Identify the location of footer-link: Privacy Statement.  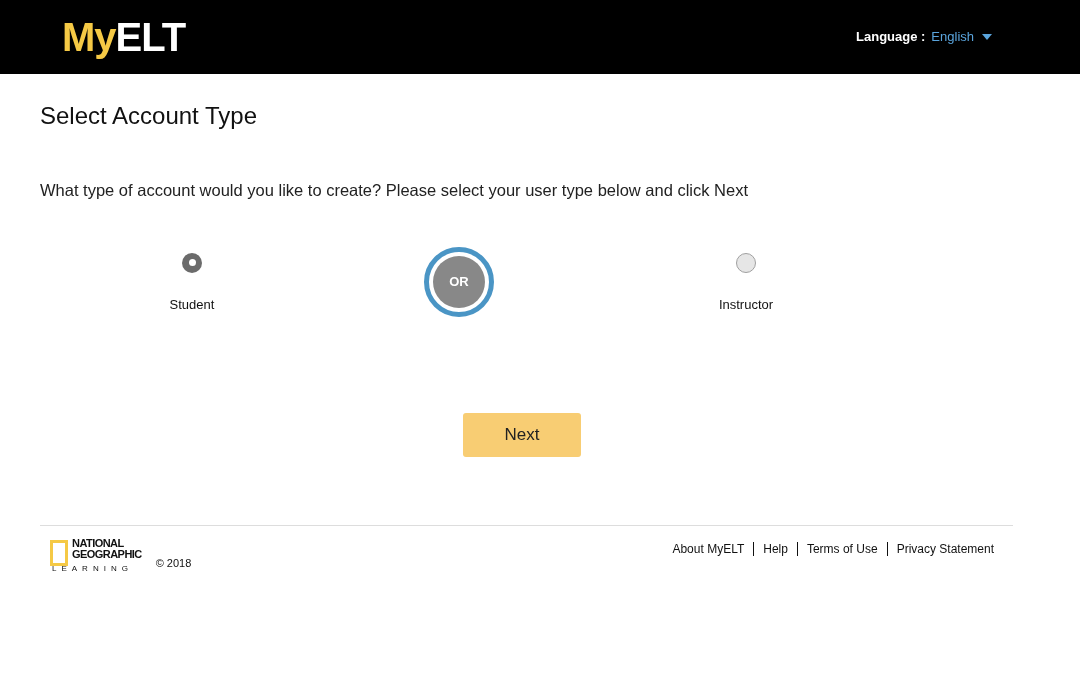
(944, 548).